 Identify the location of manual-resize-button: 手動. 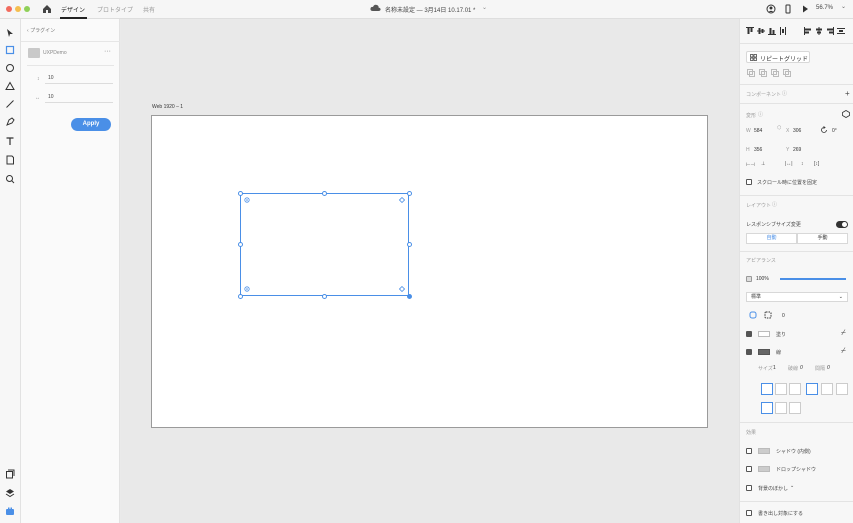
(822, 238).